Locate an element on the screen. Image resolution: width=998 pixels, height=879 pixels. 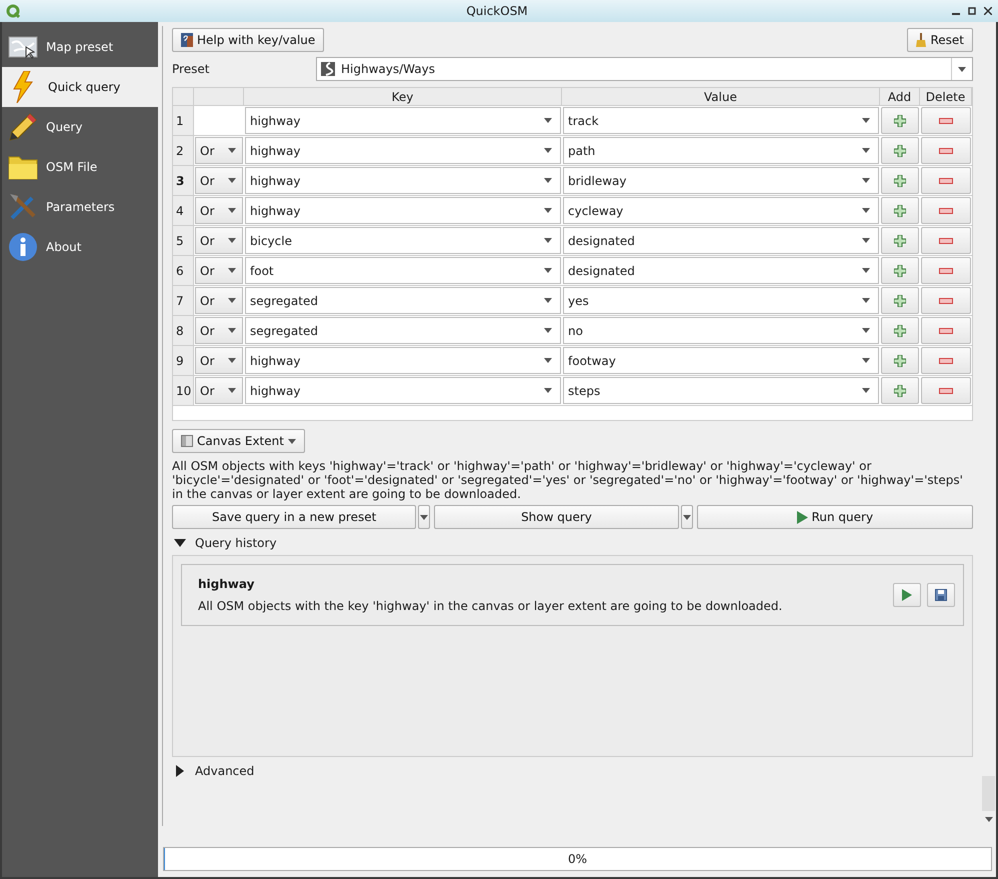
value-combobox: yes is located at coordinates (721, 300).